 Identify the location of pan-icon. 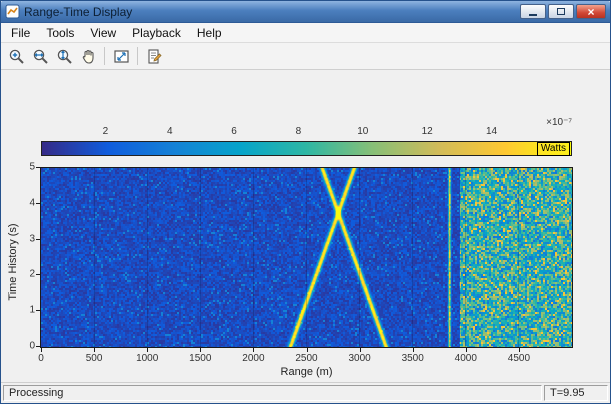
(88, 56).